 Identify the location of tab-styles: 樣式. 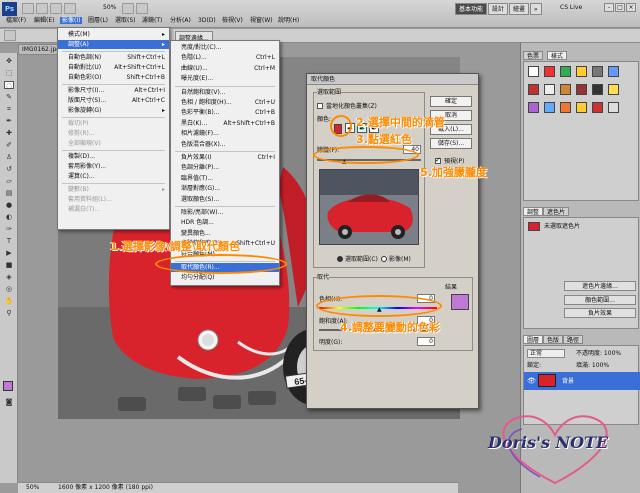
(557, 55).